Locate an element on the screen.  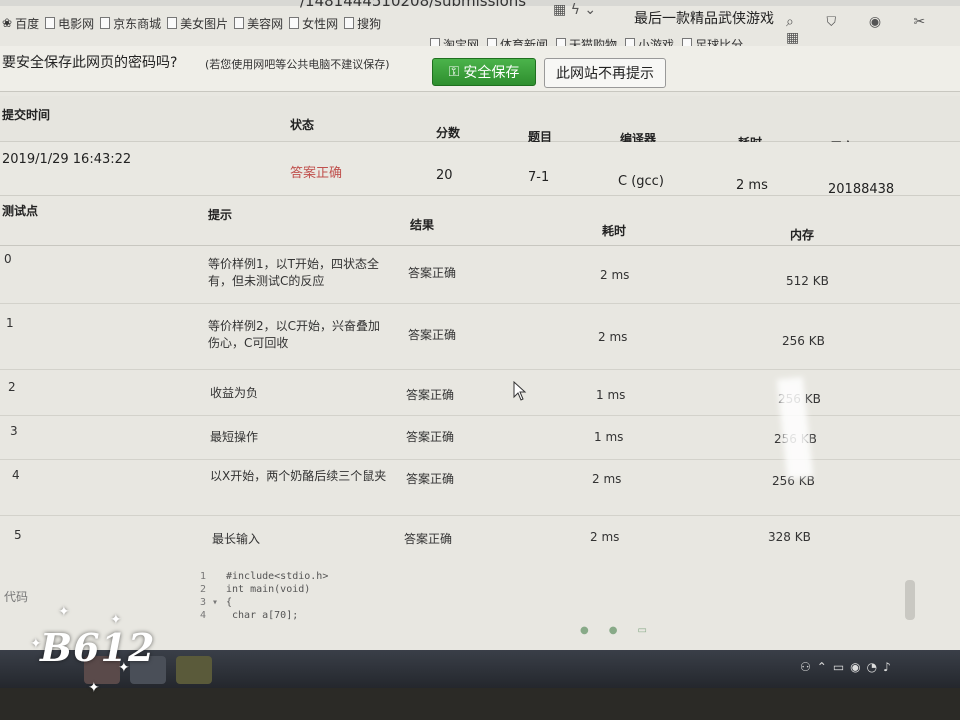
taskbar-browser-icon is located at coordinates (194, 670).